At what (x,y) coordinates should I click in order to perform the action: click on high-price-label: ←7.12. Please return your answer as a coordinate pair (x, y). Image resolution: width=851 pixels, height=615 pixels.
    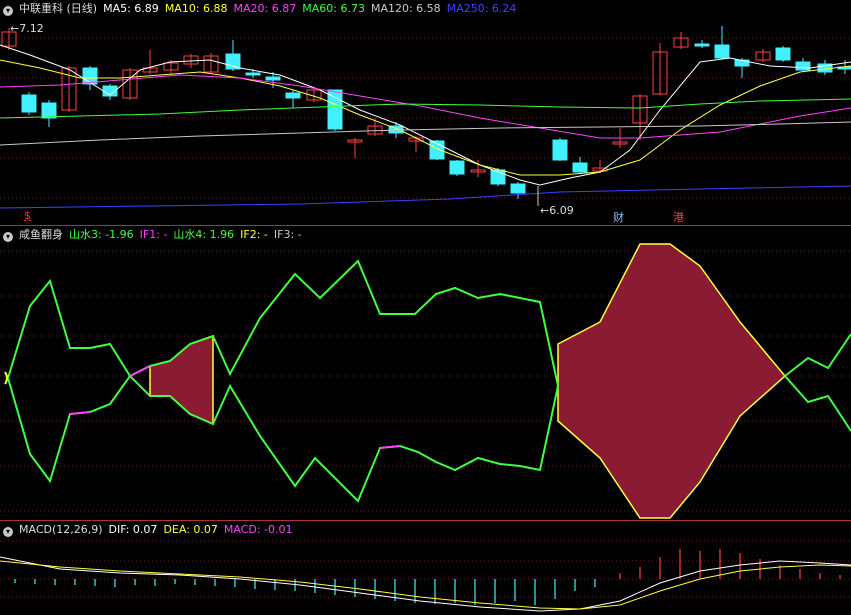
    Looking at the image, I should click on (27, 28).